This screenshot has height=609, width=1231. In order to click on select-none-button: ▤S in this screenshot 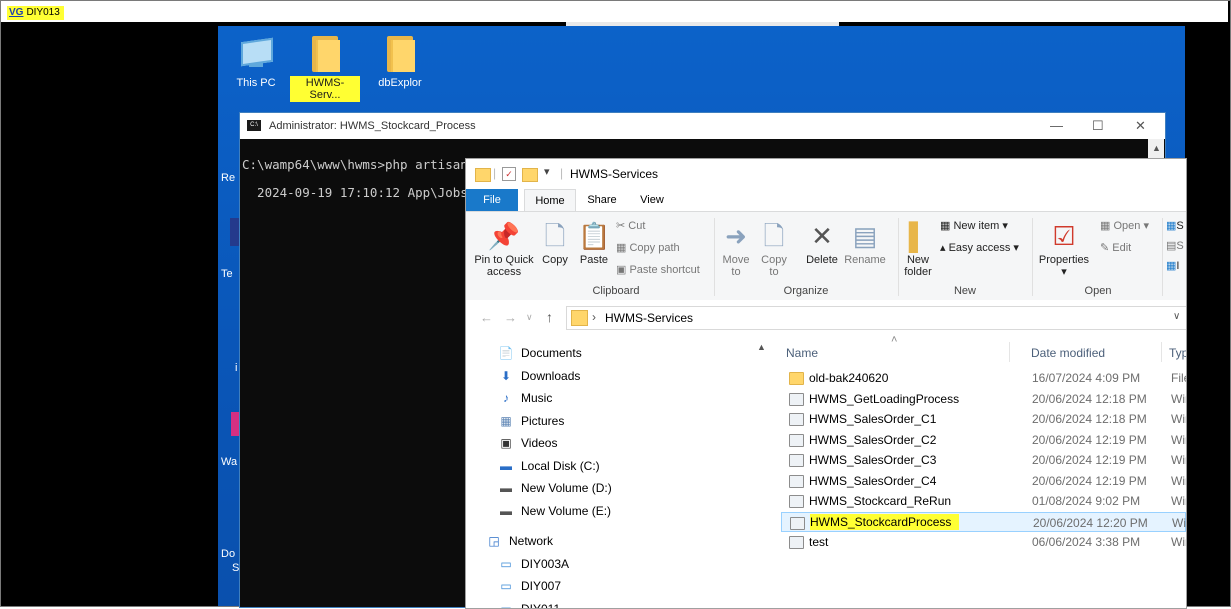, I will do `click(1175, 246)`.